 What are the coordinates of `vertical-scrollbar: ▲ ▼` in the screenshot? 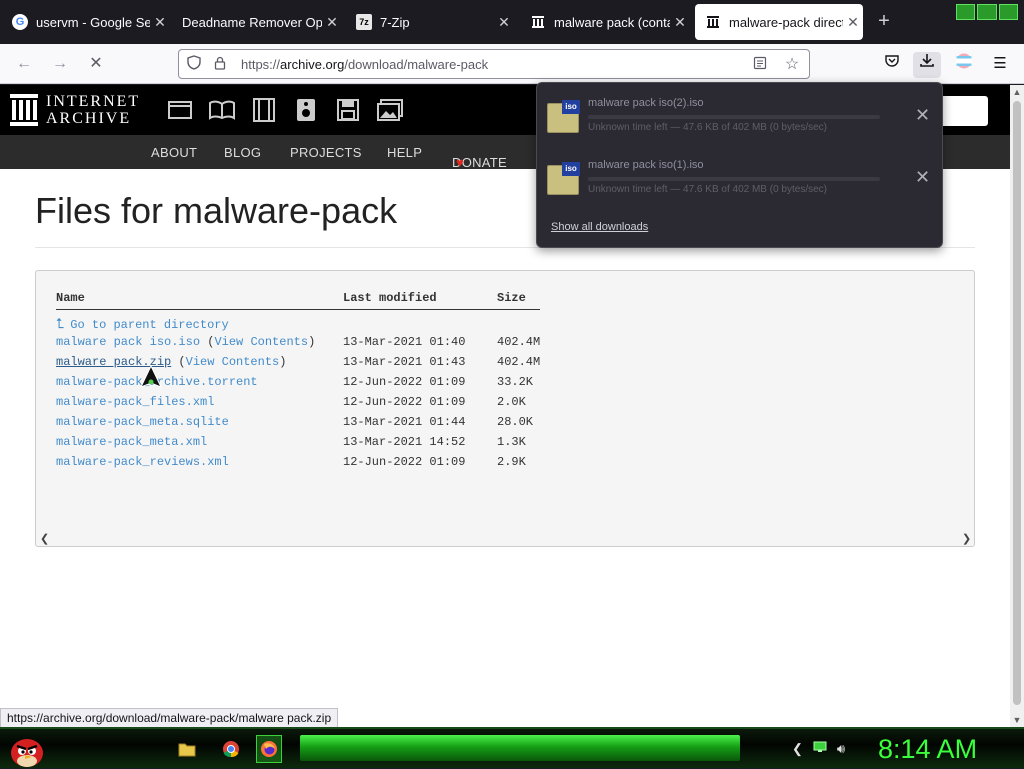 It's located at (1017, 406).